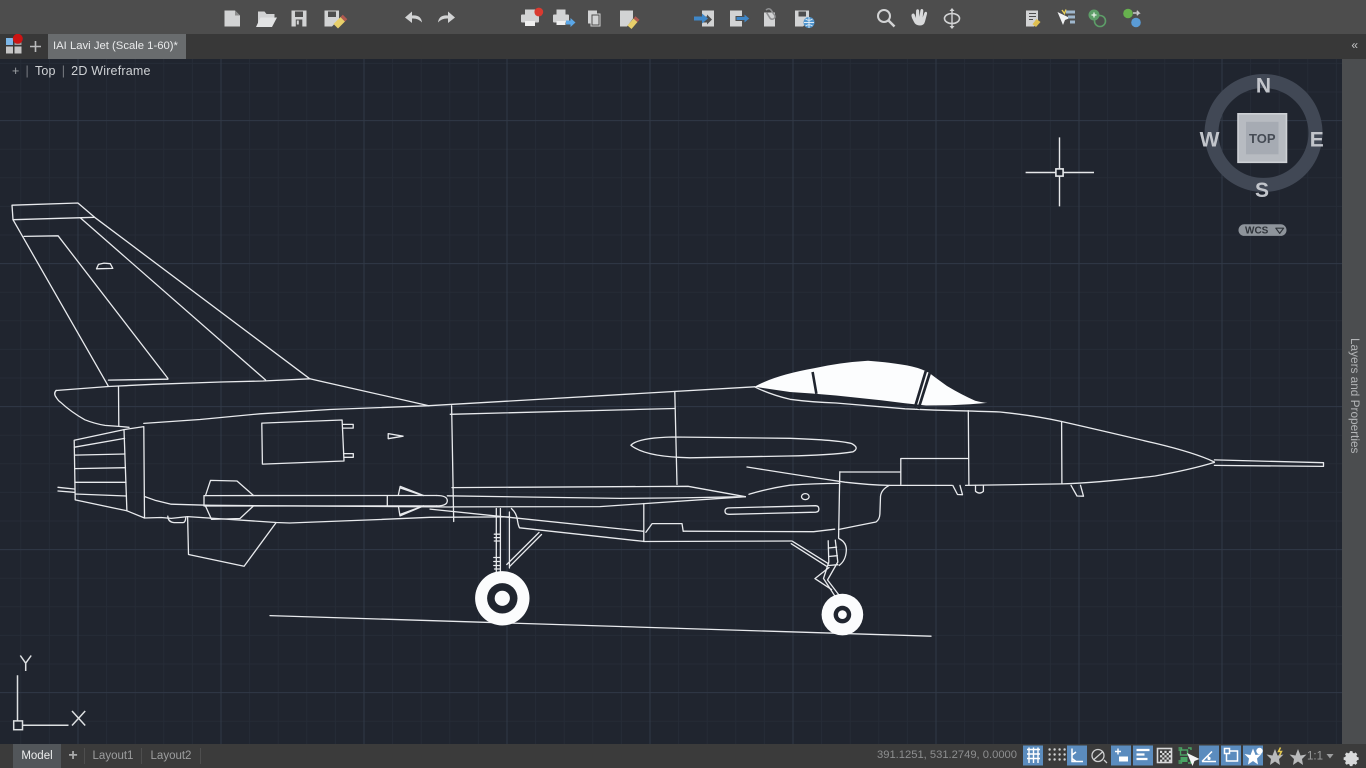 The height and width of the screenshot is (768, 1366). What do you see at coordinates (1315, 757) in the screenshot?
I see `svg-text: 1:1` at bounding box center [1315, 757].